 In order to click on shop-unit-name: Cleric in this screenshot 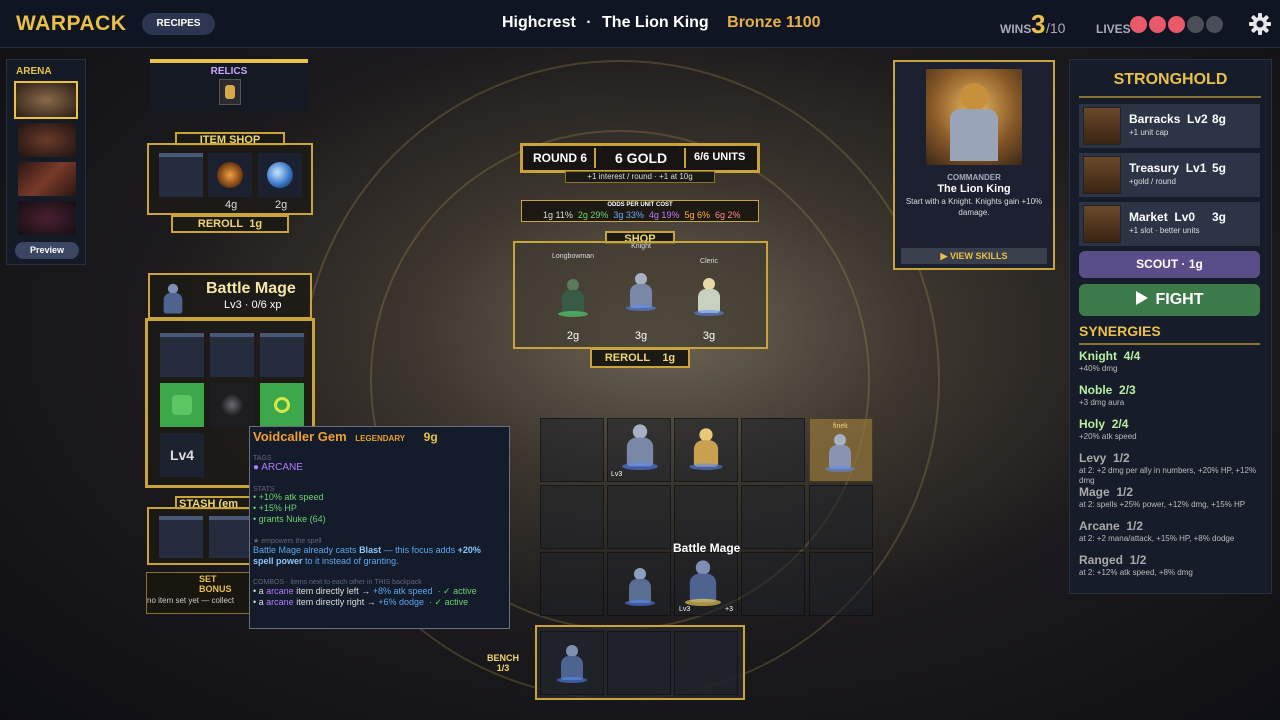, I will do `click(709, 261)`.